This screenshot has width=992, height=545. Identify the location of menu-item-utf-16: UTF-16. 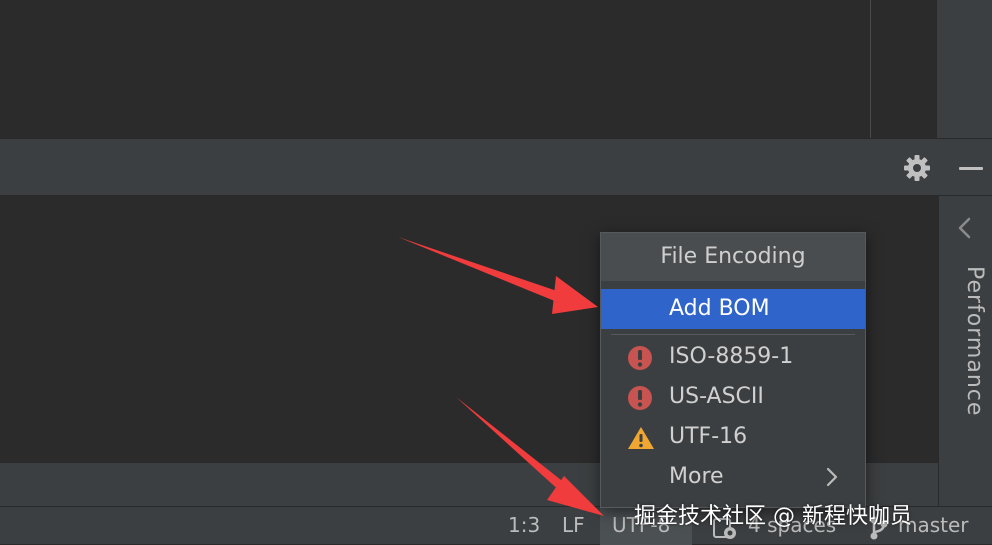
(733, 437).